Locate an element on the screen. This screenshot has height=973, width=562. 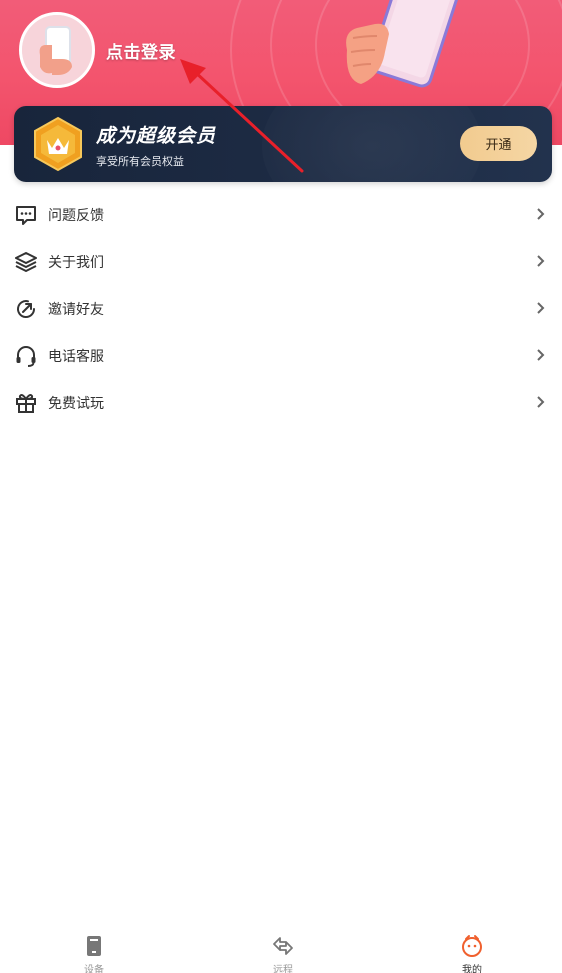
tab-device: 设备 is located at coordinates (94, 950).